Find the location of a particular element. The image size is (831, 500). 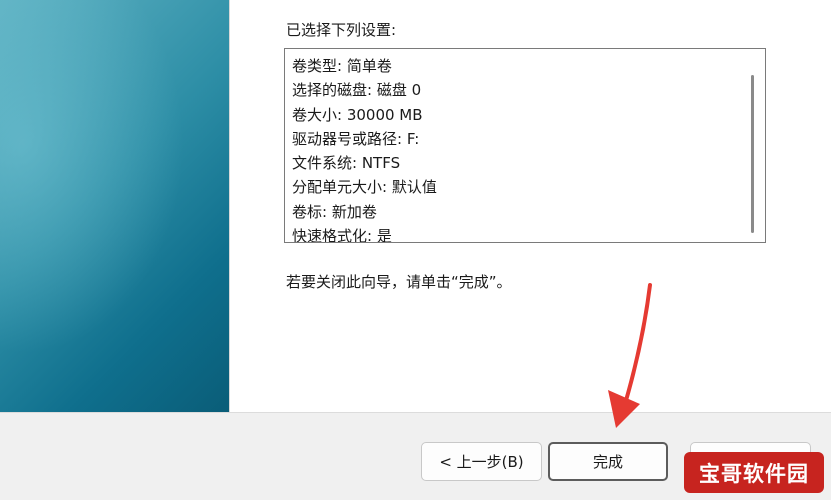

finish-instruction: 若要关闭此向导，请单击“完成”。 is located at coordinates (399, 282).